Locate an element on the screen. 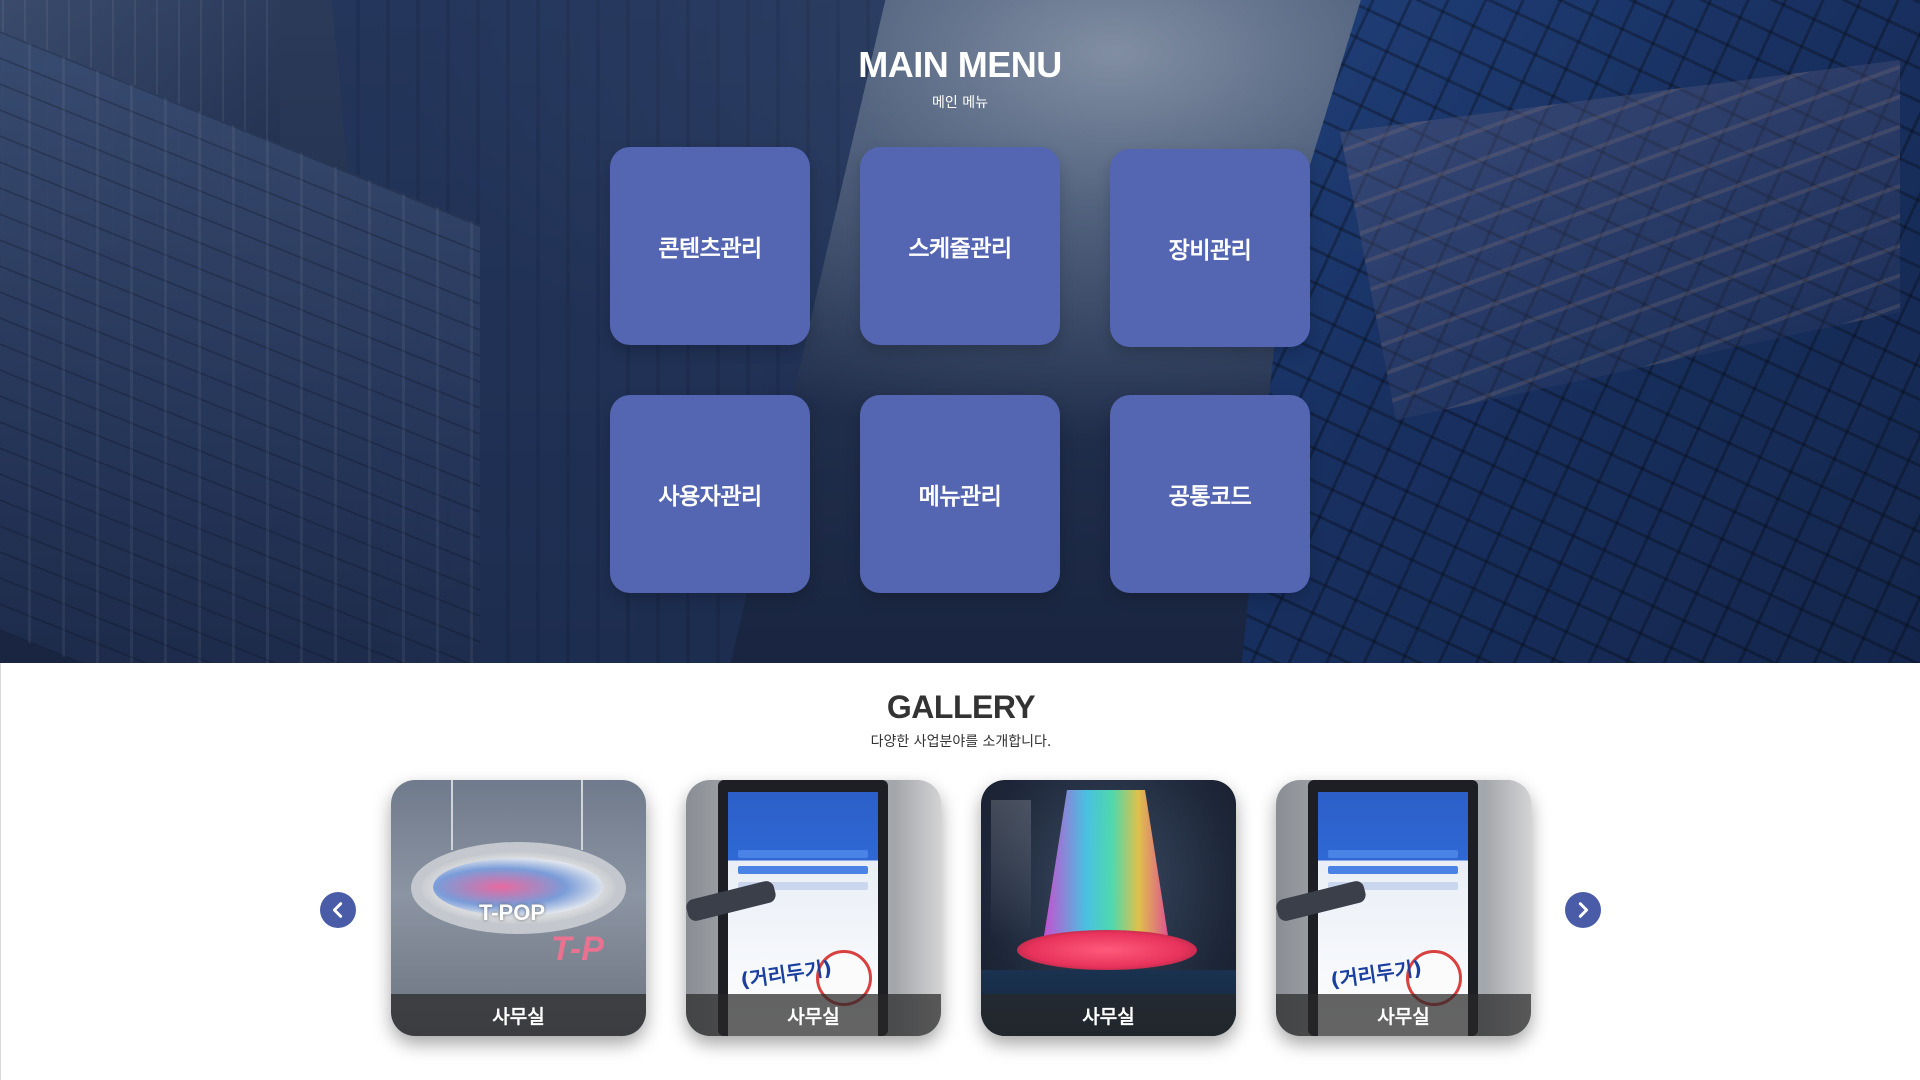 This screenshot has width=1920, height=1080. image-overlay-text: T-POP is located at coordinates (512, 912).